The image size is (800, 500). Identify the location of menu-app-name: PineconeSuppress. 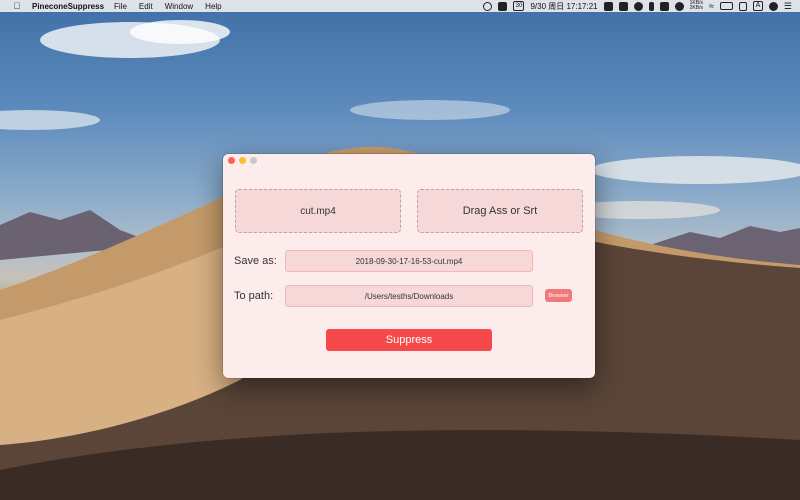
(68, 6).